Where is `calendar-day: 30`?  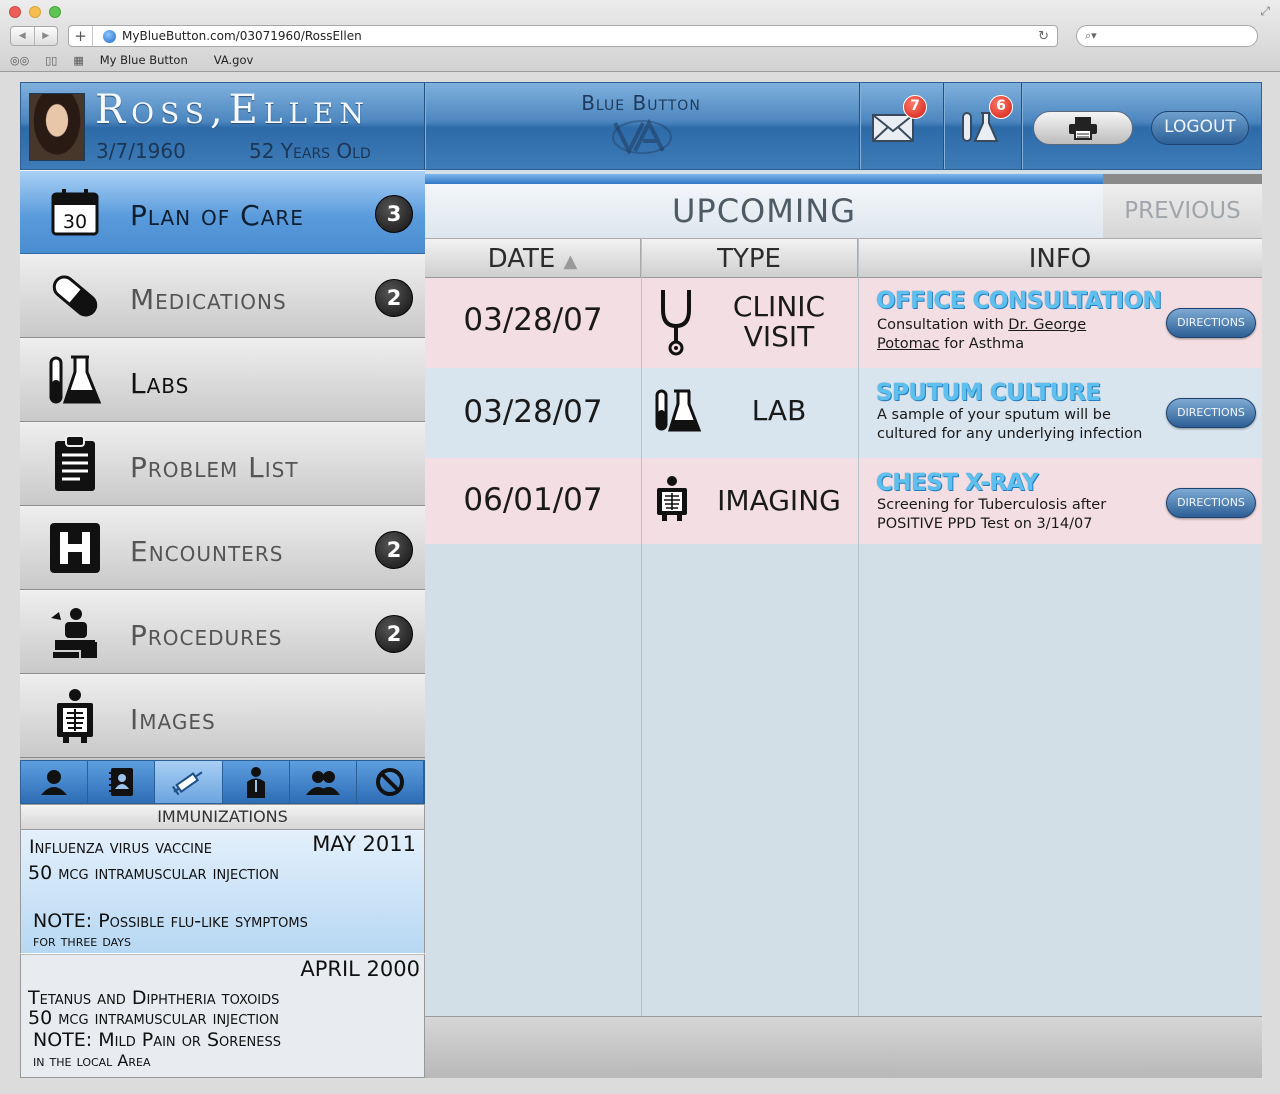
calendar-day: 30 is located at coordinates (75, 222).